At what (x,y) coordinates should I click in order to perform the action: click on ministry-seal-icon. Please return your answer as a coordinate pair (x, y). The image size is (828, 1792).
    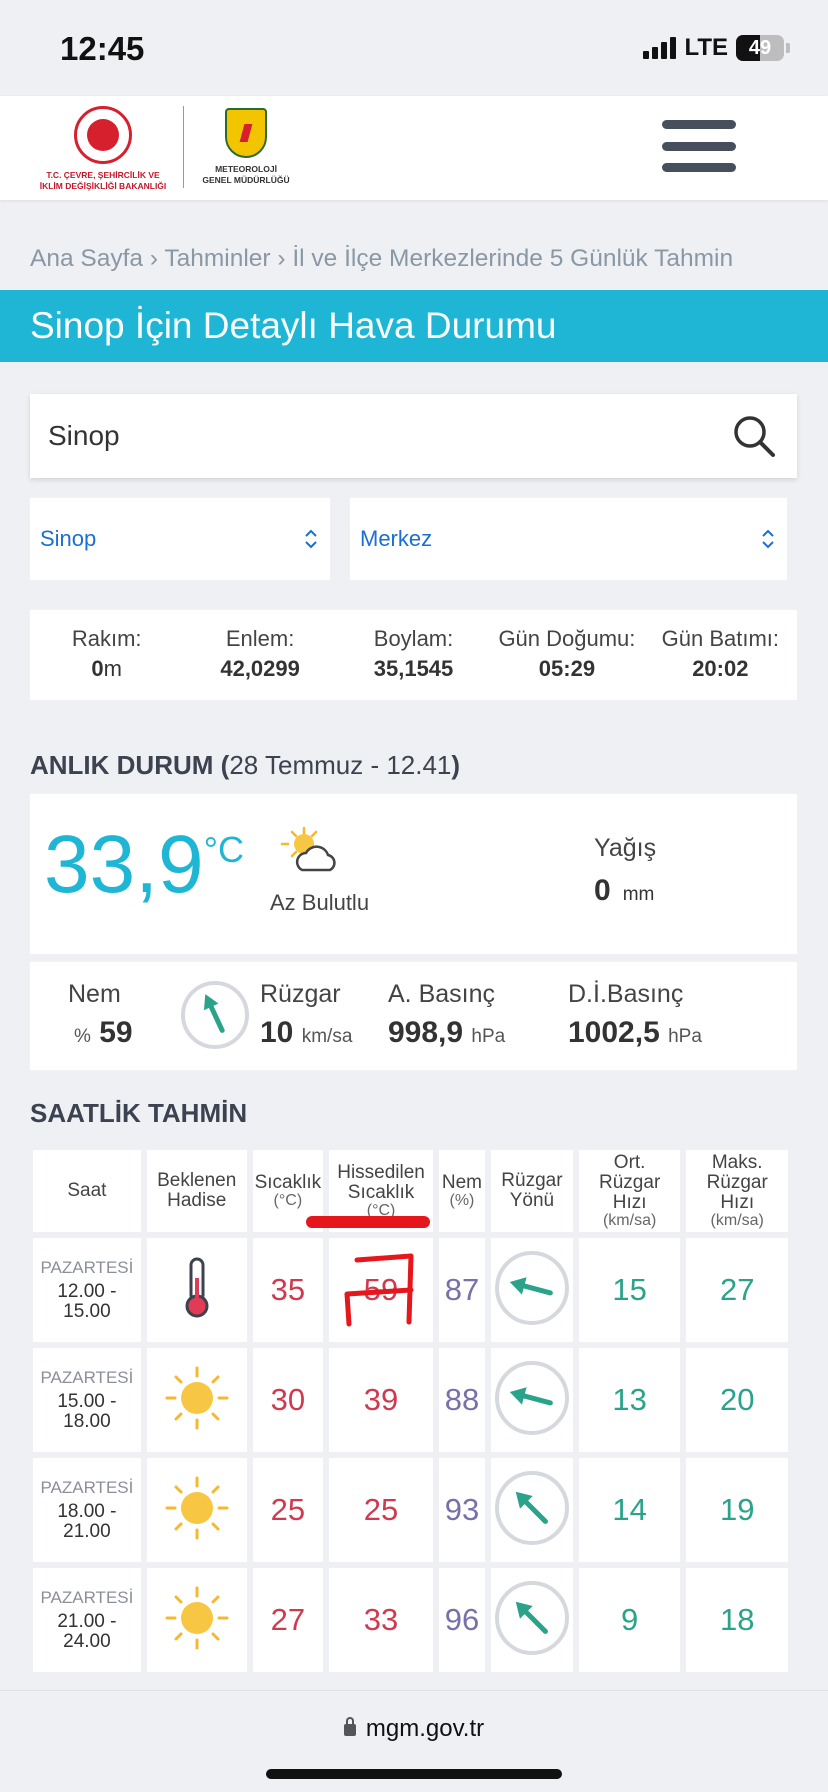
    Looking at the image, I should click on (103, 135).